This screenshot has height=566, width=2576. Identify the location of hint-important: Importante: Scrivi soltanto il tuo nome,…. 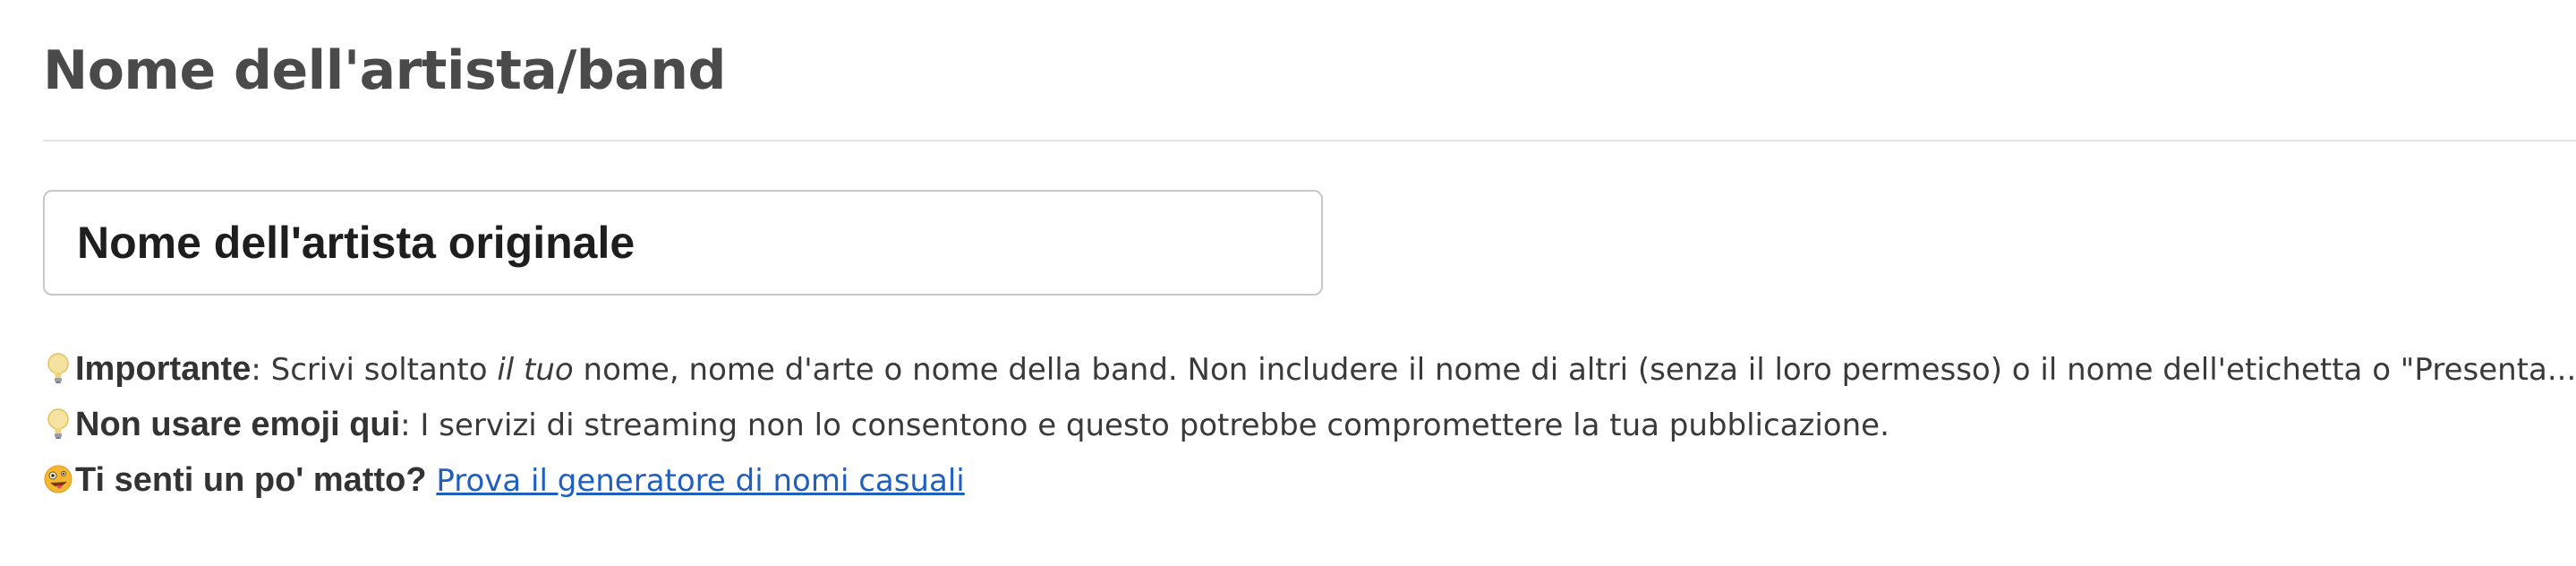
(1309, 373).